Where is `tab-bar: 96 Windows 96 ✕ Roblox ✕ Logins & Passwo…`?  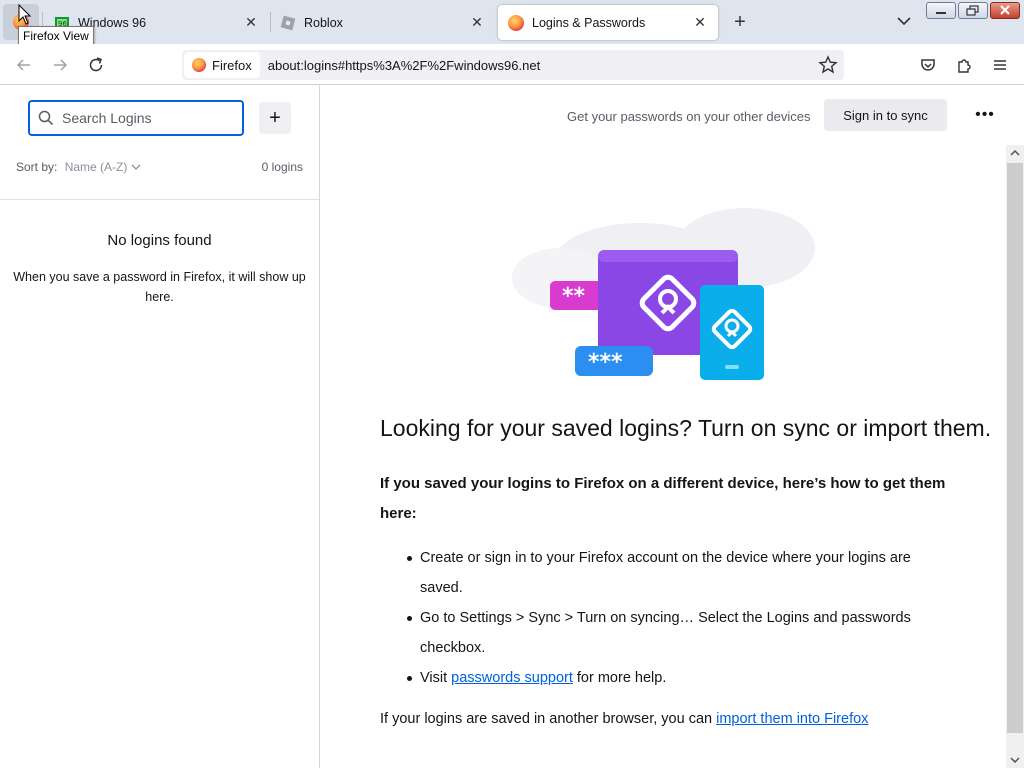 tab-bar: 96 Windows 96 ✕ Roblox ✕ Logins & Passwo… is located at coordinates (512, 23).